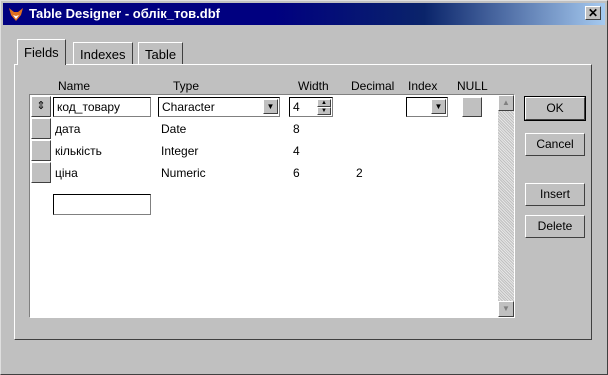  I want to click on window-title: Table Designer - облік_тов.dbf, so click(124, 13).